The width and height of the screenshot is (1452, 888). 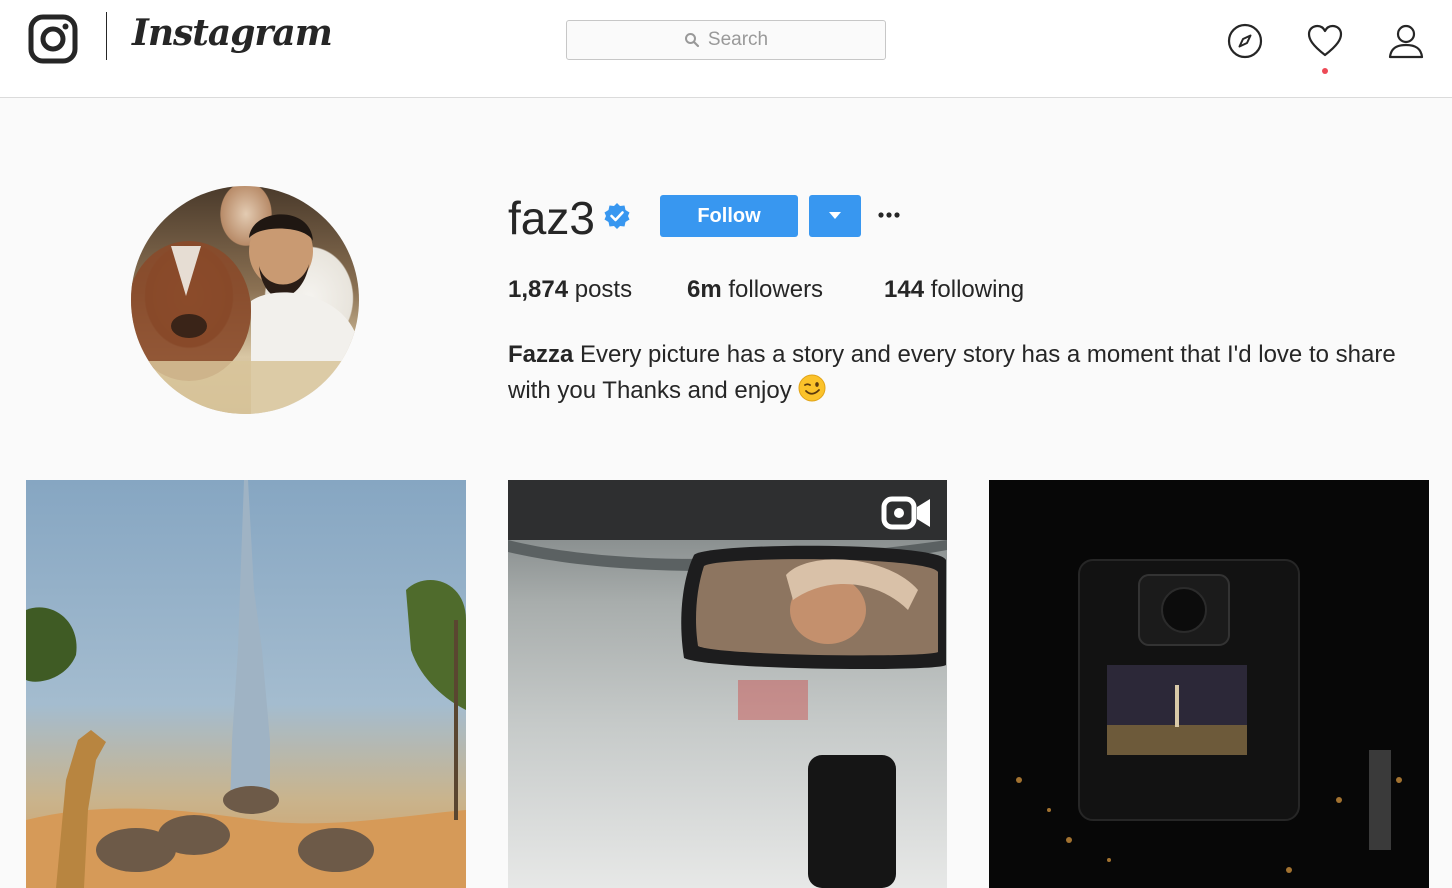 What do you see at coordinates (53, 39) in the screenshot?
I see `instagram-camera-logo-icon` at bounding box center [53, 39].